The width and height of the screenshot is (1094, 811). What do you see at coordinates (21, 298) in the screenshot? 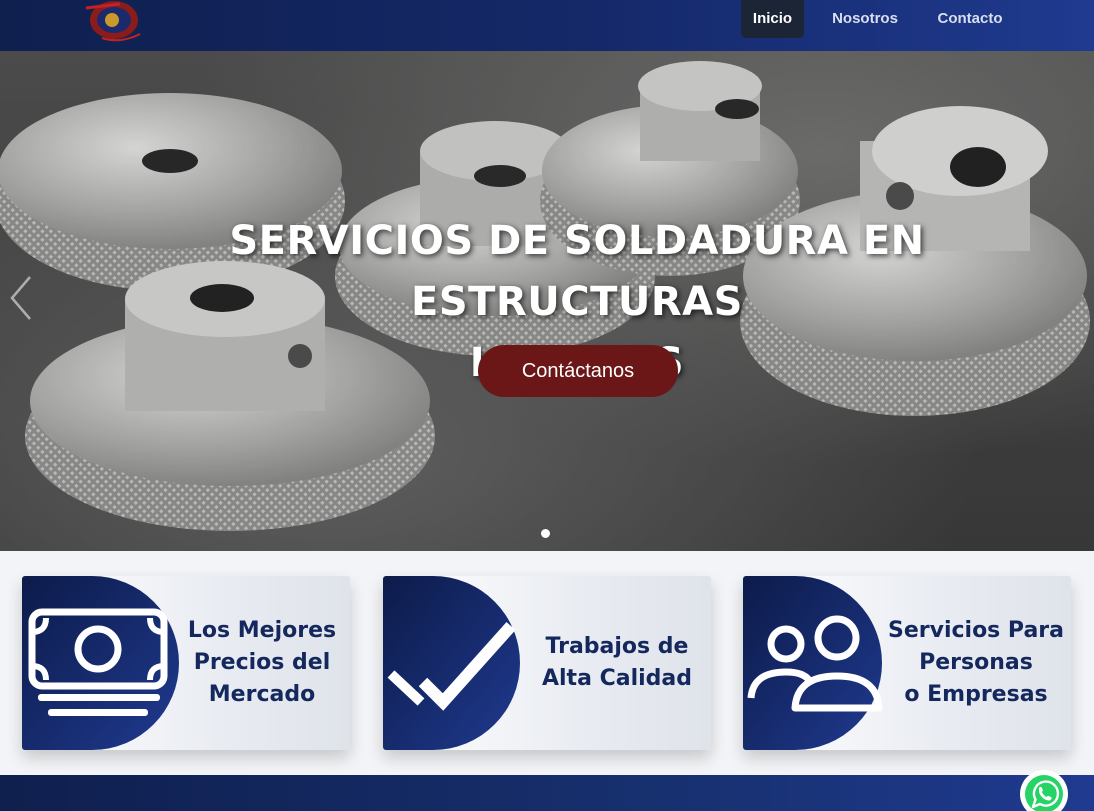
I see `carousel-prev-icon` at bounding box center [21, 298].